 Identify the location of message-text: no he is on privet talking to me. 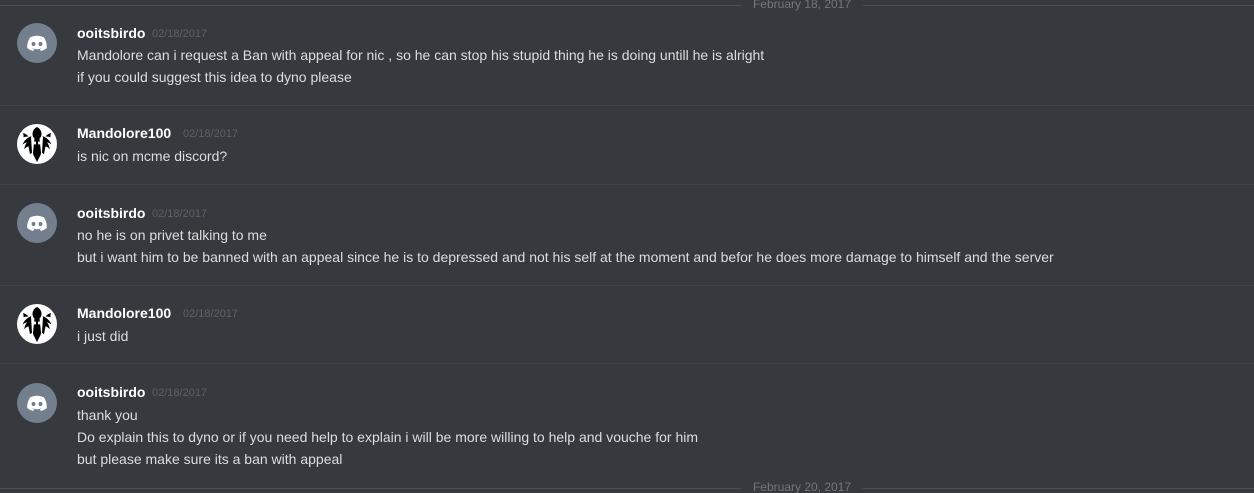
(172, 235).